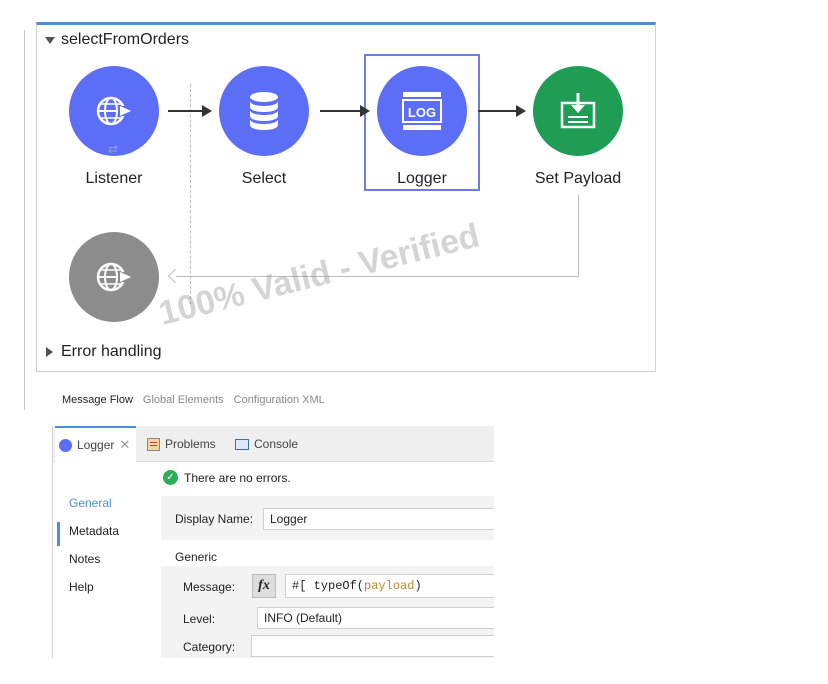 This screenshot has height=684, width=828. What do you see at coordinates (237, 477) in the screenshot?
I see `status-text: There are no errors.` at bounding box center [237, 477].